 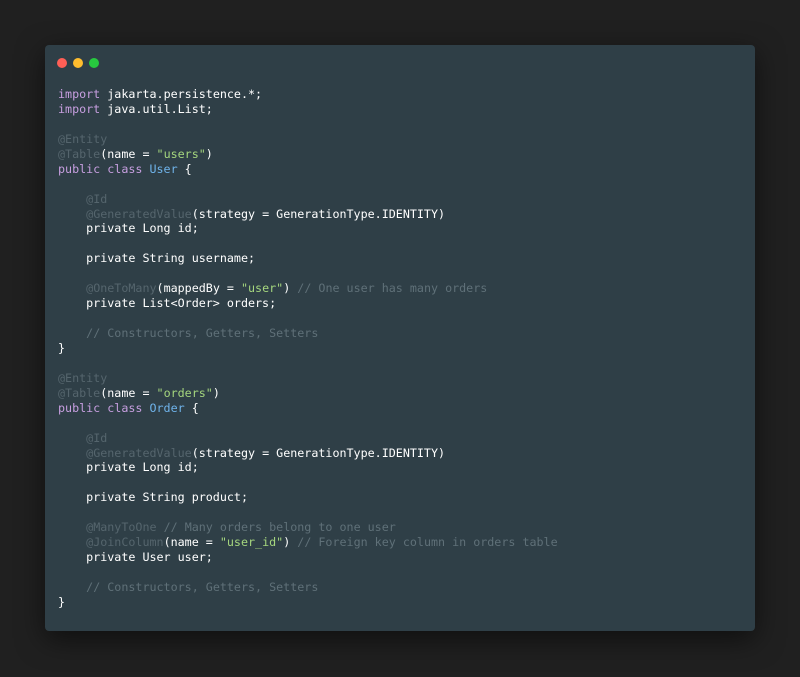 I want to click on minimize-dot-icon, so click(x=78, y=63).